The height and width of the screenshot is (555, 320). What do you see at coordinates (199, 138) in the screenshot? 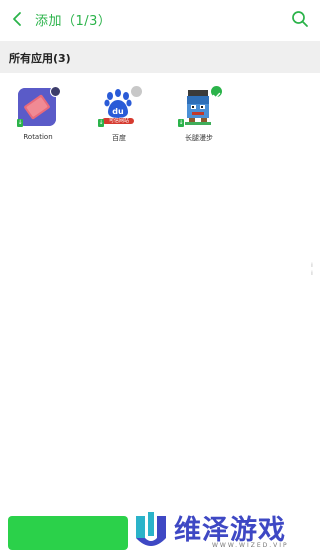
I see `app-label: 长腿漫步` at bounding box center [199, 138].